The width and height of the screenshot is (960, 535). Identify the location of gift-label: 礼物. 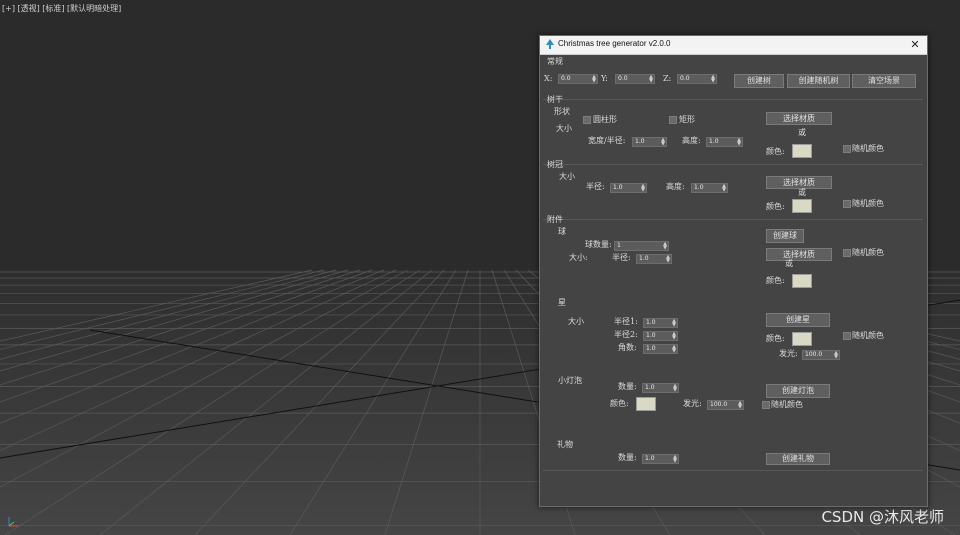
(565, 444).